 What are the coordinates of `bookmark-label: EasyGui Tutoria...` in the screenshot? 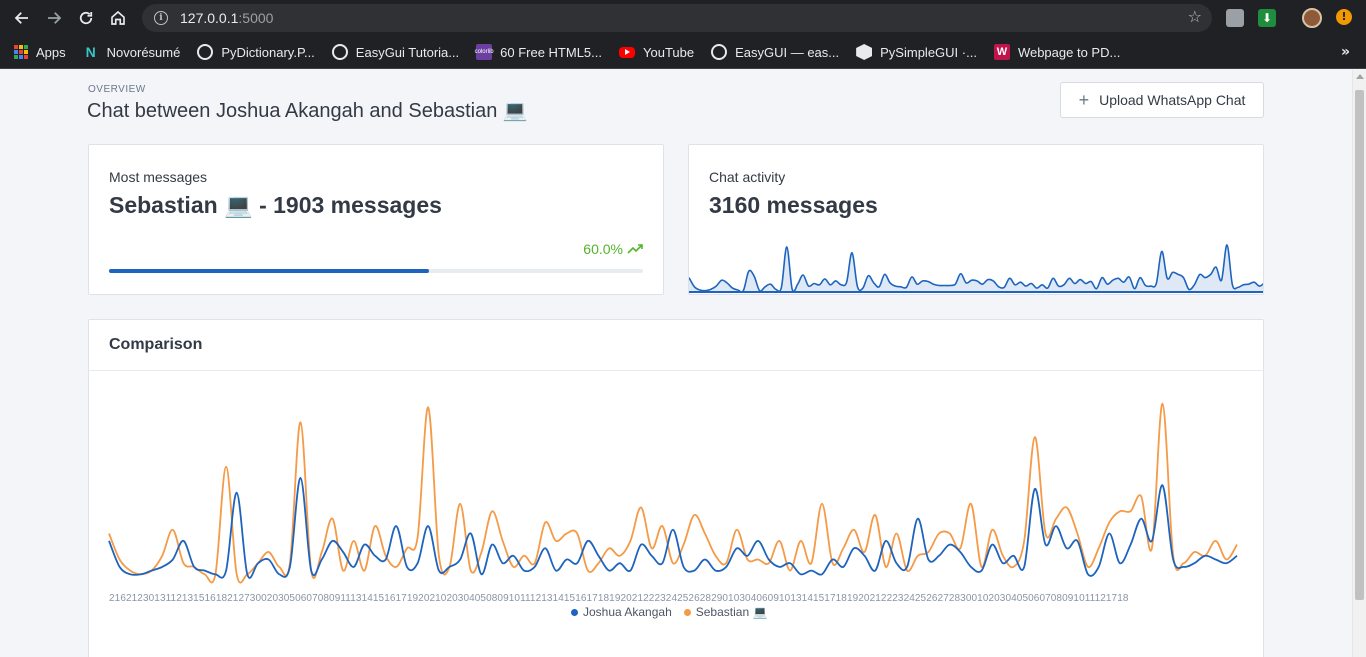 It's located at (407, 52).